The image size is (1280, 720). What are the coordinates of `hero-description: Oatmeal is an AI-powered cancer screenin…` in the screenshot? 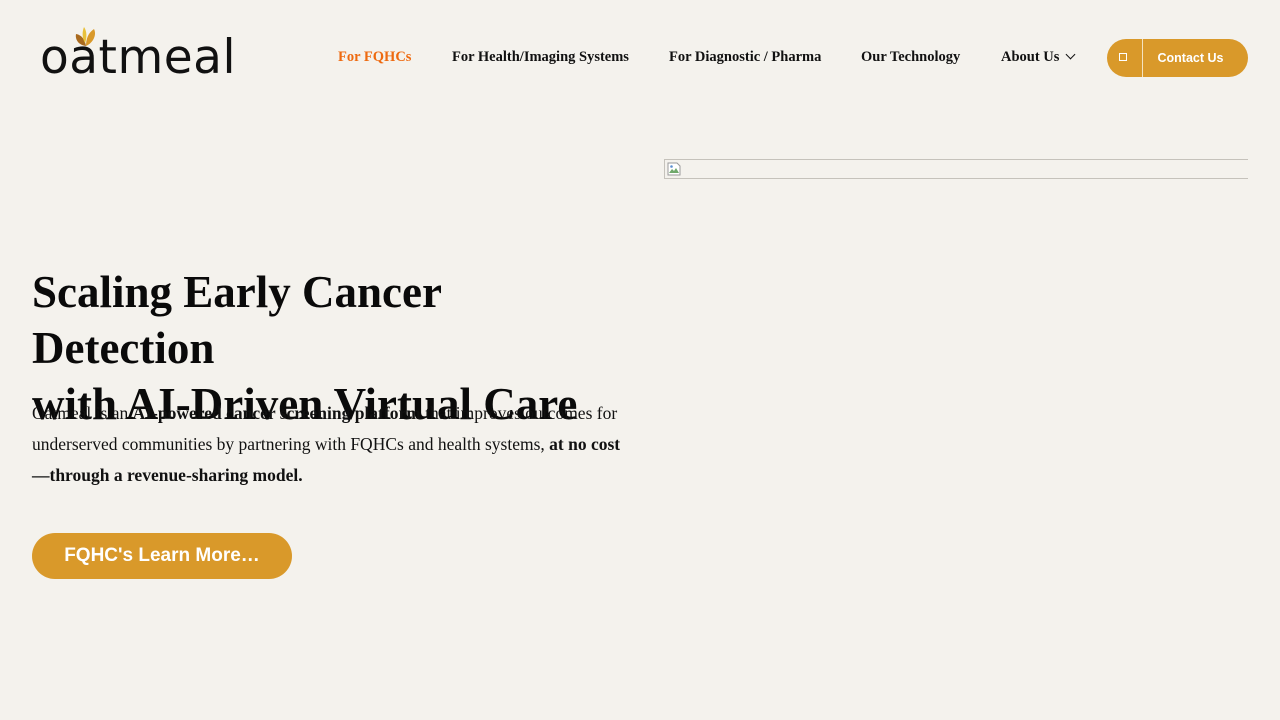 It's located at (332, 444).